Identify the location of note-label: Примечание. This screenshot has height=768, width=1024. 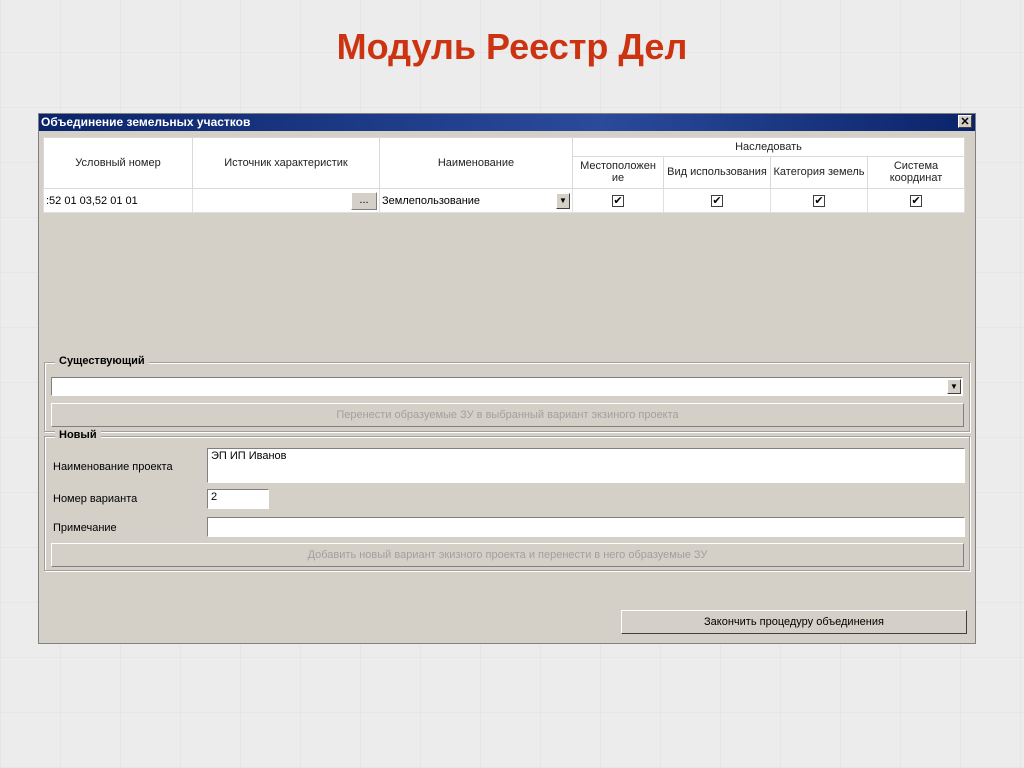
(85, 528).